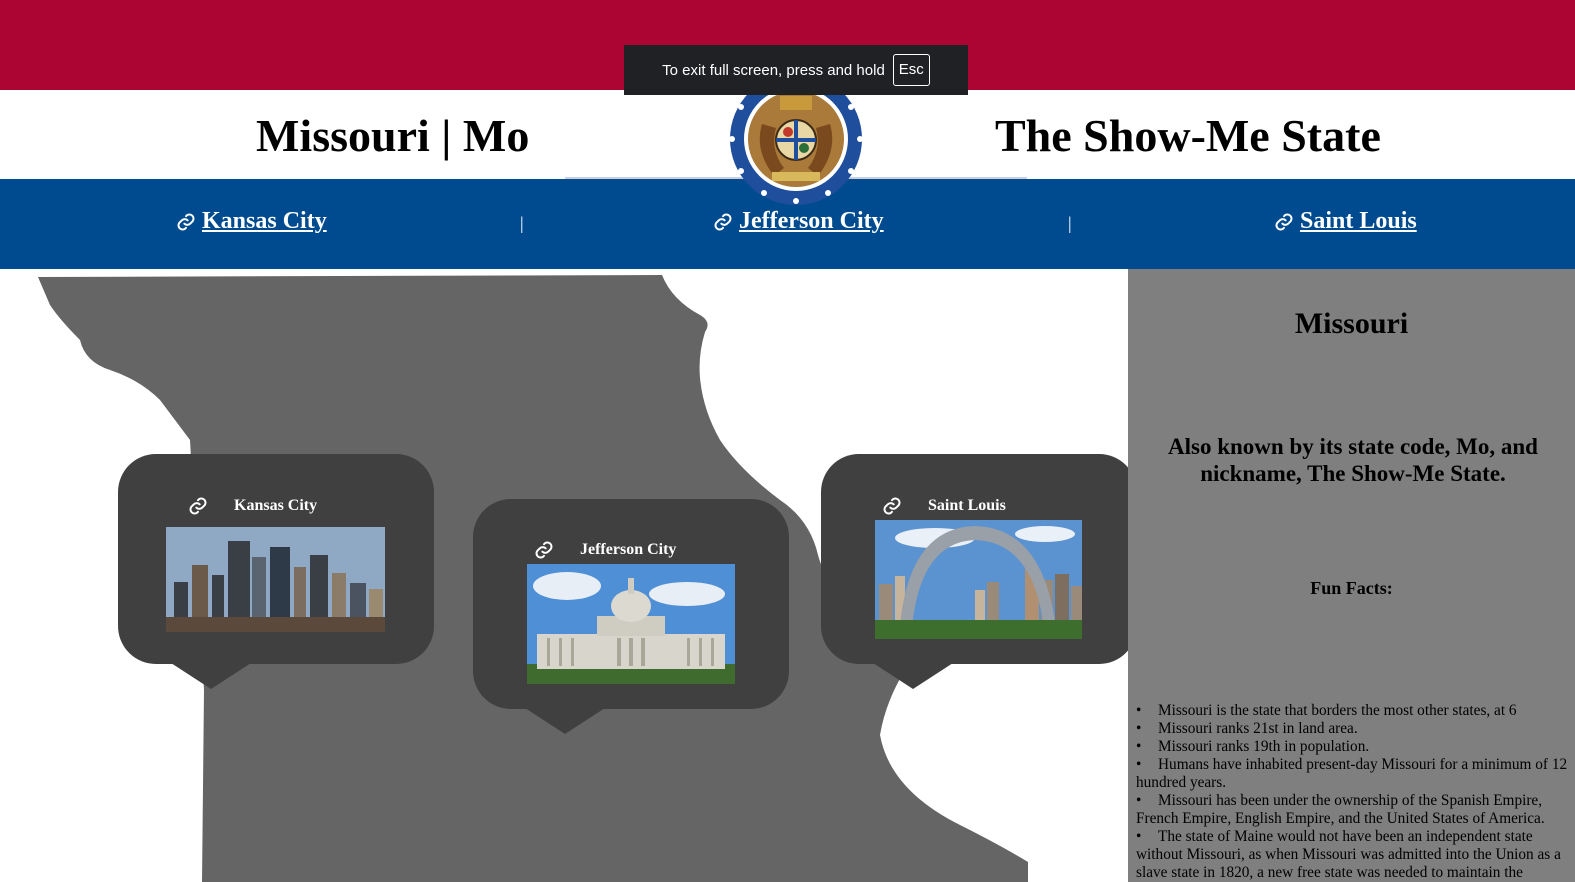 The height and width of the screenshot is (882, 1575). What do you see at coordinates (631, 624) in the screenshot?
I see `jefferson-city-capitol-image` at bounding box center [631, 624].